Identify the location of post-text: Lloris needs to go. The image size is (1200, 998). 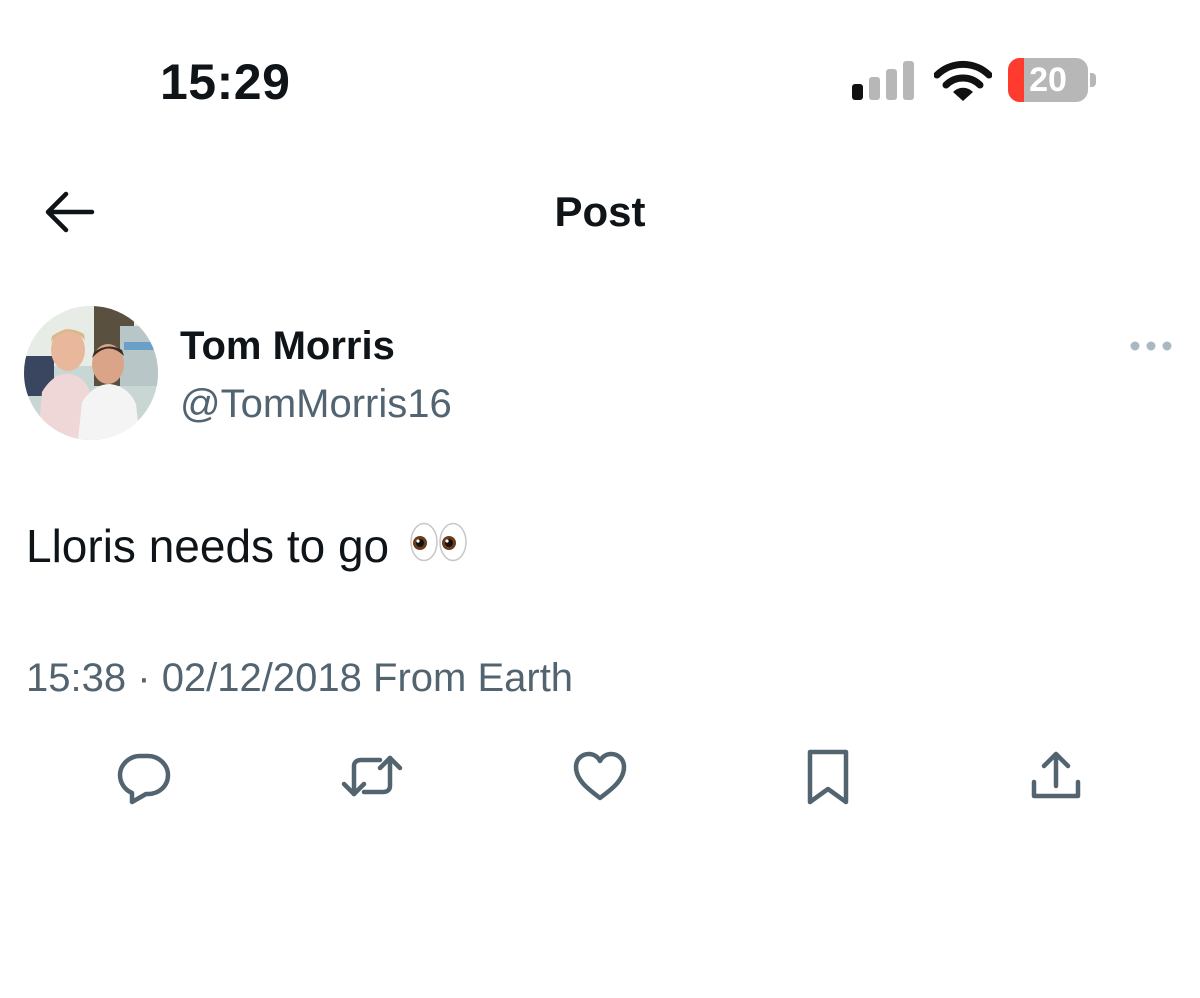
(247, 546).